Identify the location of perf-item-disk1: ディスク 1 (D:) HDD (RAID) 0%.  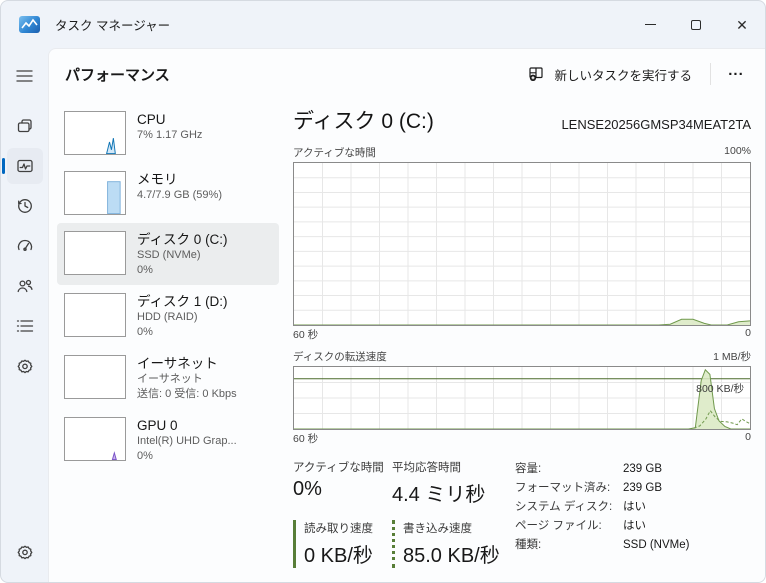
(168, 316).